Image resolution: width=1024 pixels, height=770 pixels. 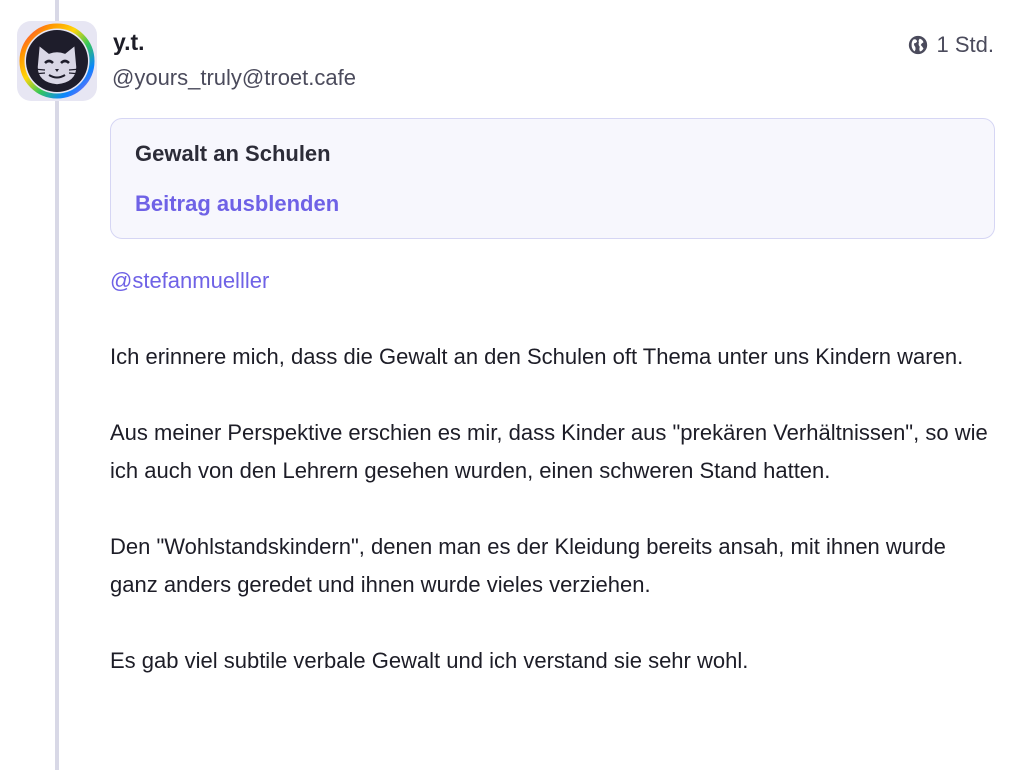 I want to click on hide-post-button: Beitrag ausblenden, so click(x=237, y=204).